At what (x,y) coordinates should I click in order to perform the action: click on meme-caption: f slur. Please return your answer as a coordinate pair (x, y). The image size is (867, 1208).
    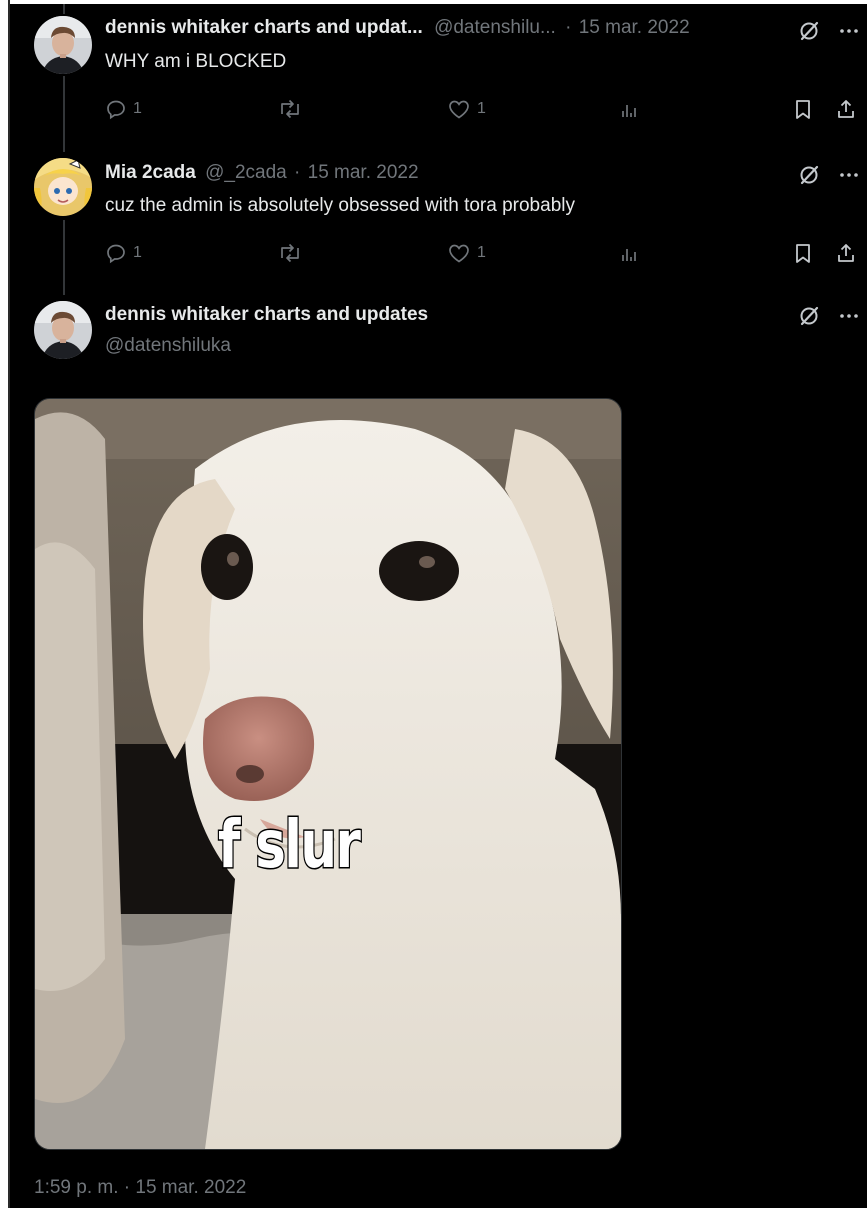
    Looking at the image, I should click on (289, 845).